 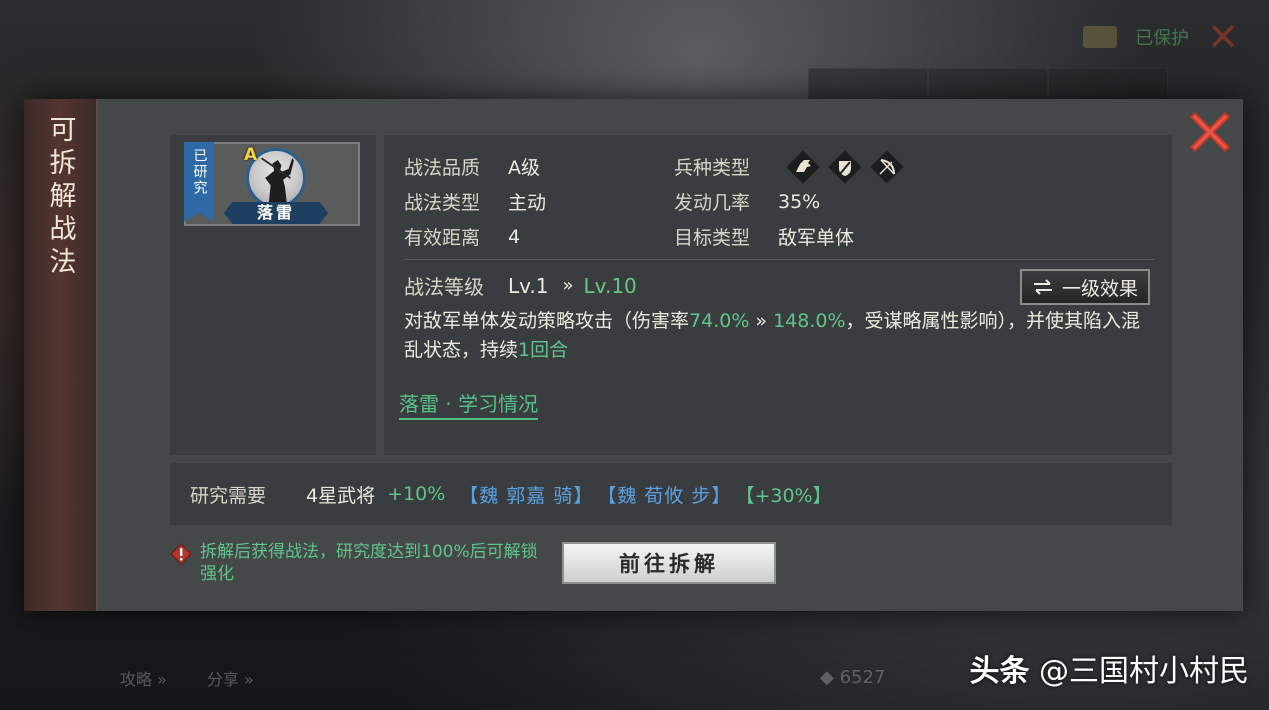 I want to click on warning-notice: 拆解后获得战法，研究度达到100%后可解锁强化, so click(x=355, y=563).